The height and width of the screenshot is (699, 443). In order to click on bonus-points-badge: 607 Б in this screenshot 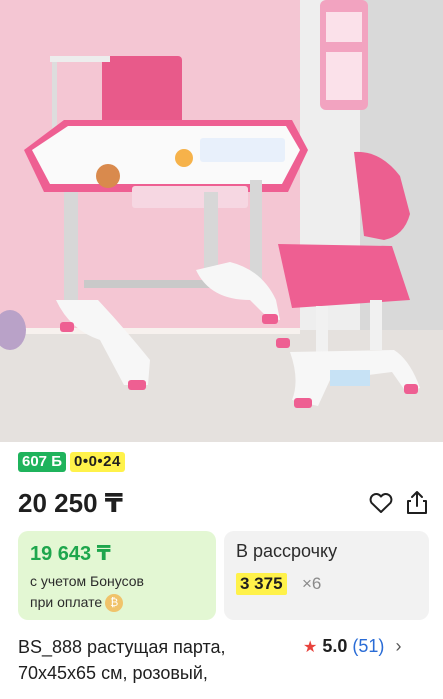, I will do `click(42, 462)`.